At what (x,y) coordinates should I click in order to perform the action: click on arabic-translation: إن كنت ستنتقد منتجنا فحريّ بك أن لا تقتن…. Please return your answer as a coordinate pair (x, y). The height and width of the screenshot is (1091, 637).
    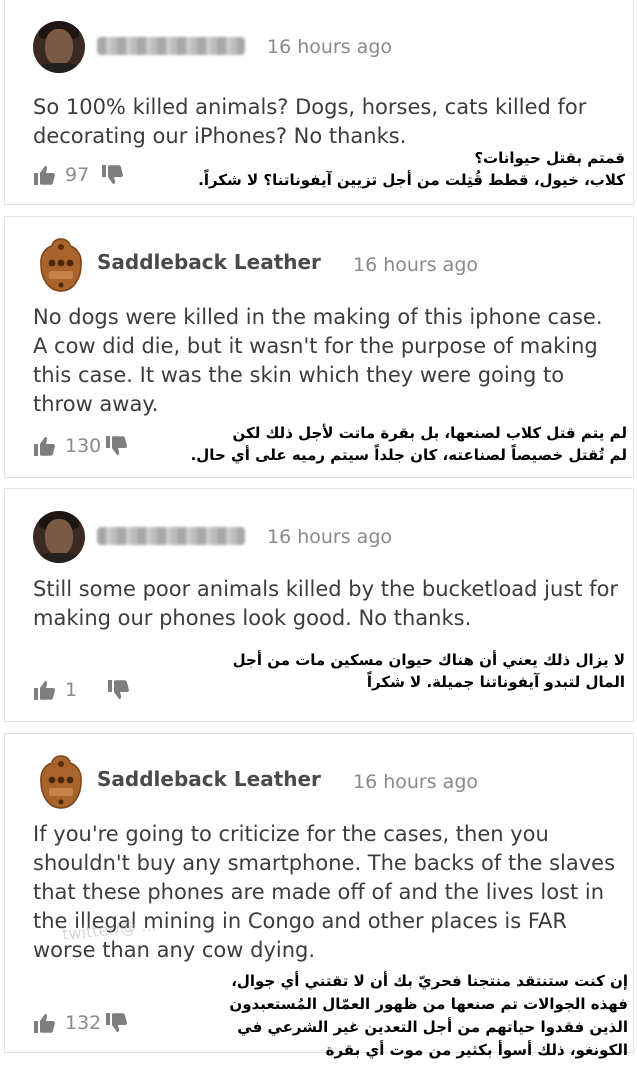
    Looking at the image, I should click on (428, 1015).